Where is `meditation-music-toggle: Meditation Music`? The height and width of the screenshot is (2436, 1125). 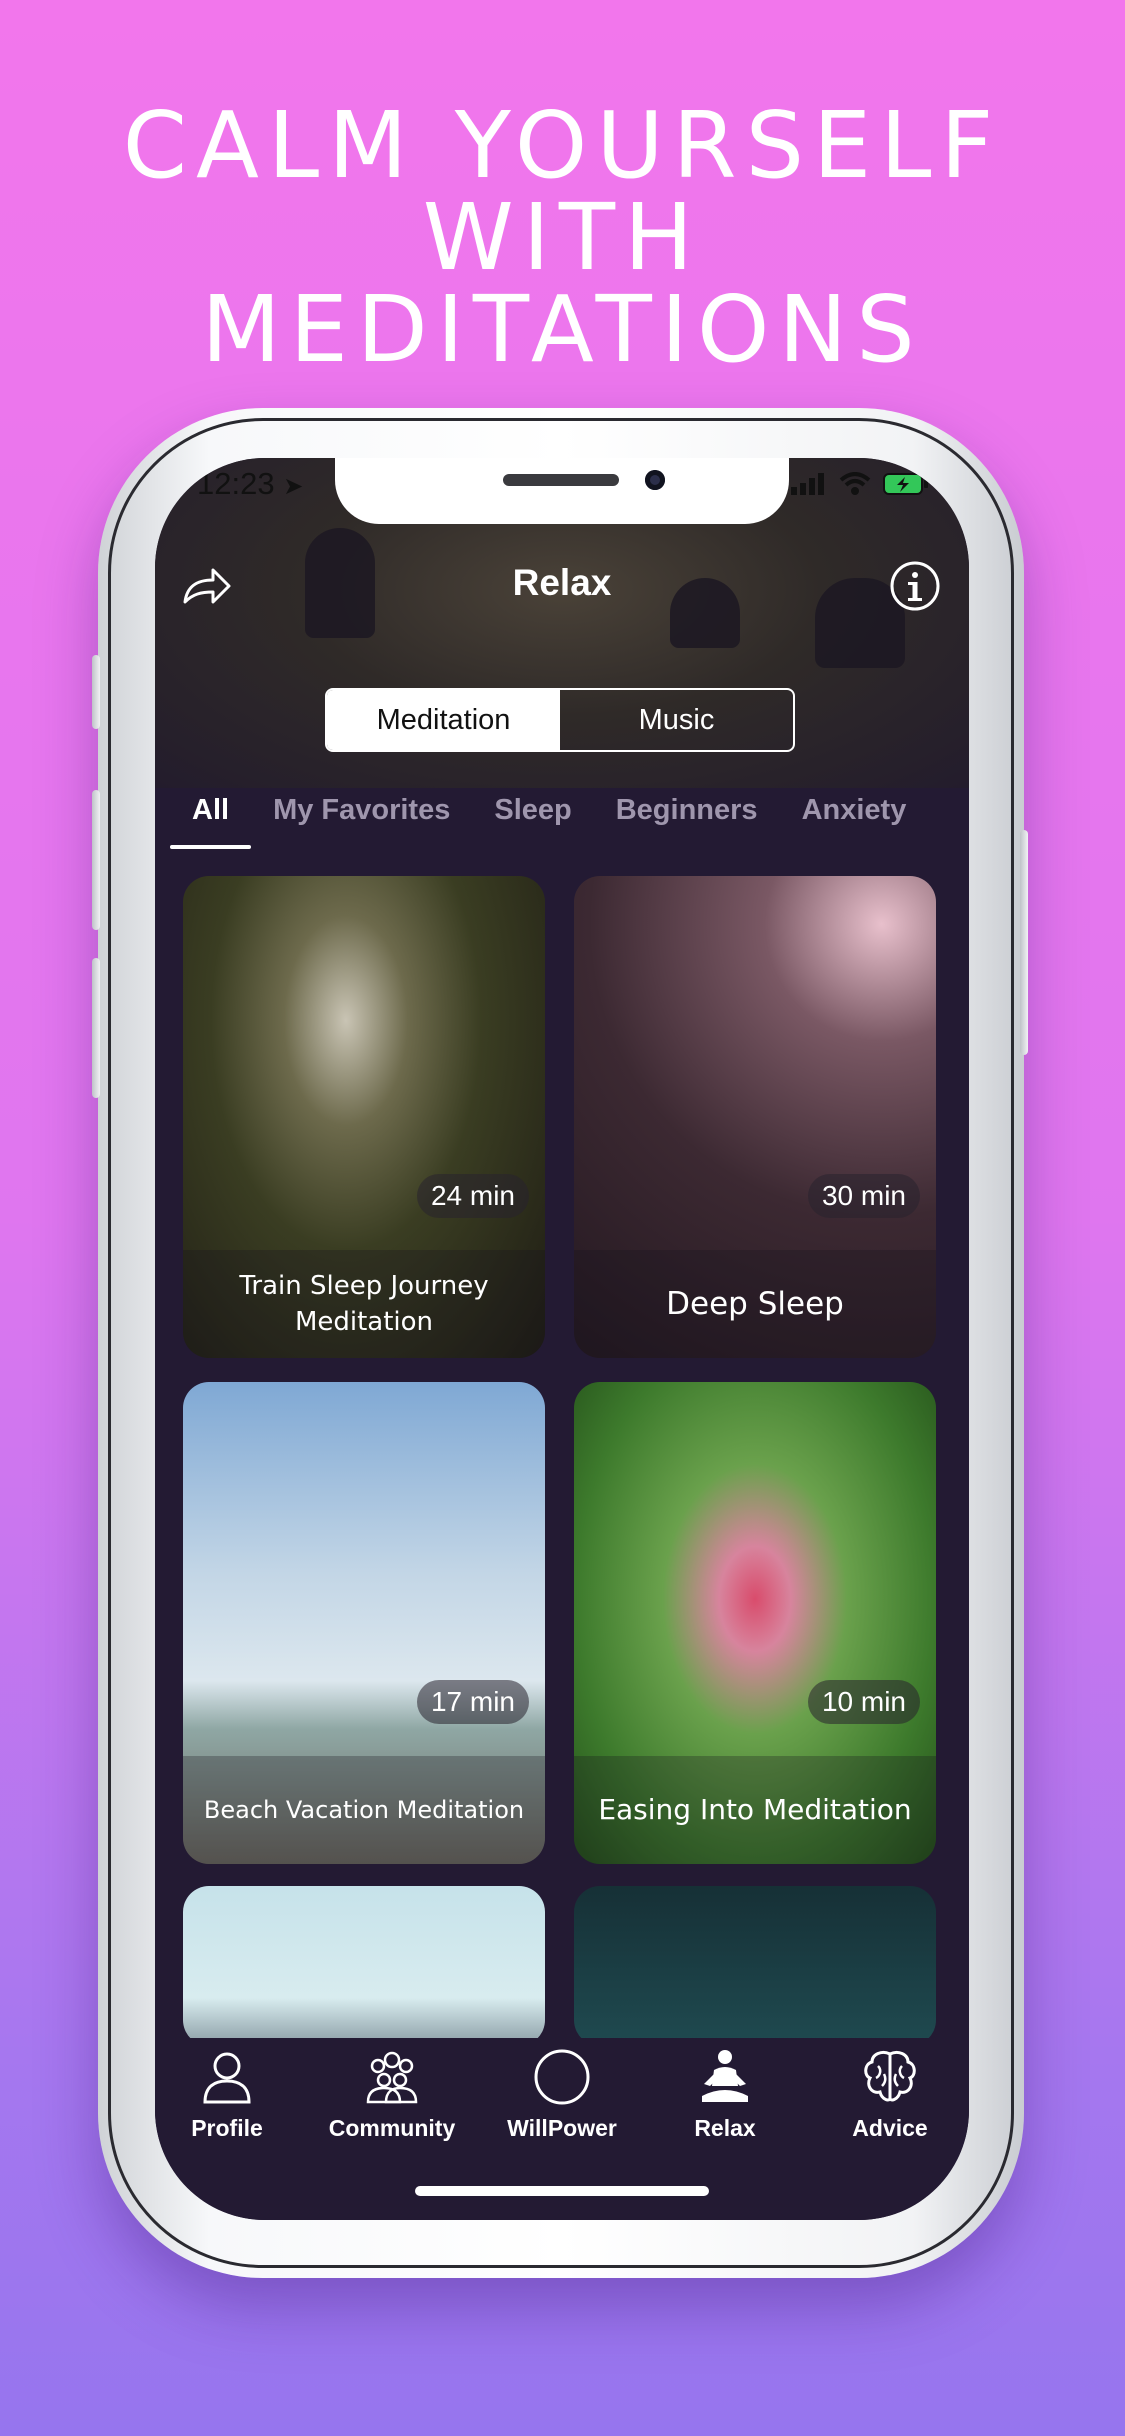 meditation-music-toggle: Meditation Music is located at coordinates (560, 720).